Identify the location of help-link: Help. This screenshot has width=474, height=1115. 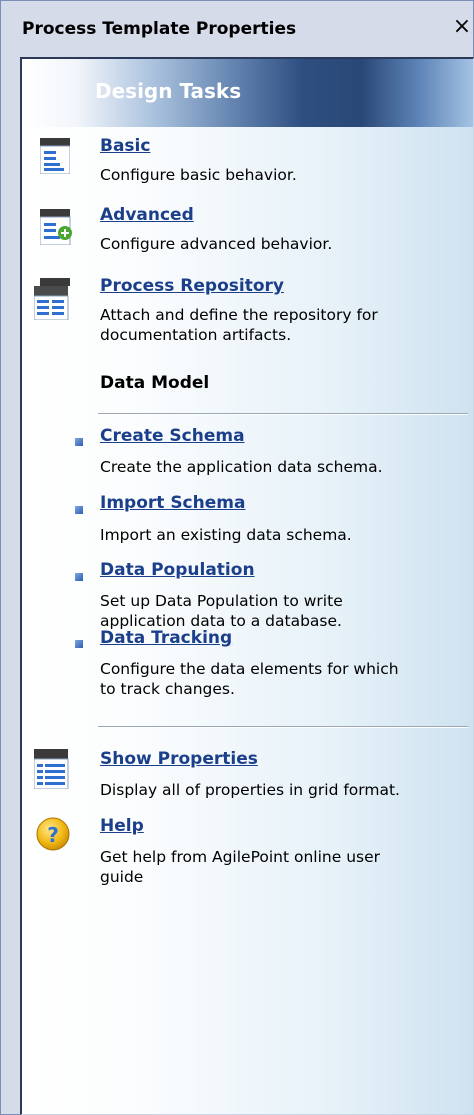
(122, 826).